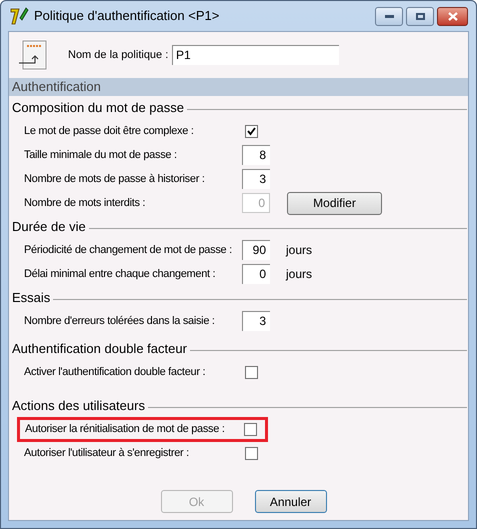 Image resolution: width=477 pixels, height=529 pixels. What do you see at coordinates (238, 87) in the screenshot?
I see `section-band: Authentification` at bounding box center [238, 87].